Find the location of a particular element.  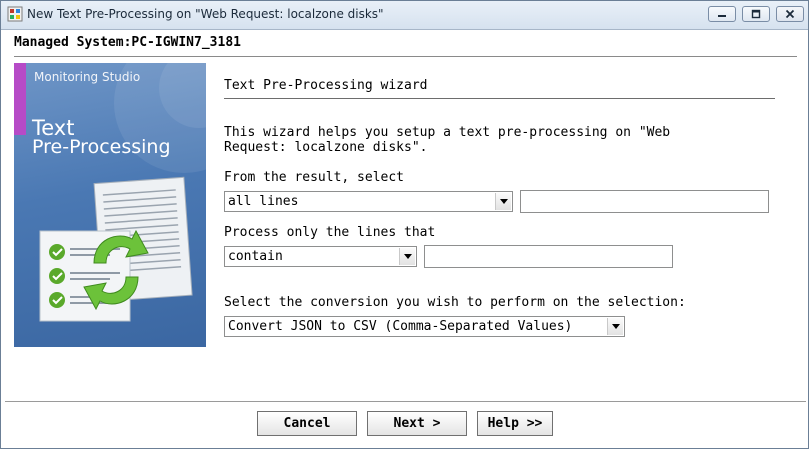

wizard-heading: Text Pre-Processing wizard is located at coordinates (326, 85).